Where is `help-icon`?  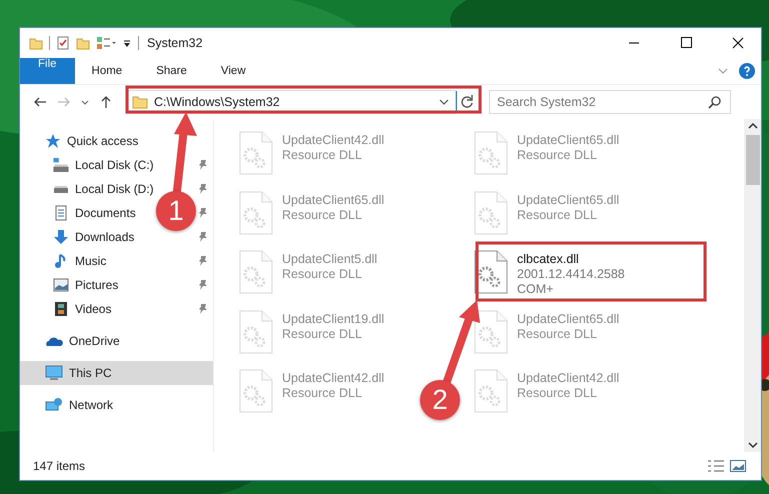 help-icon is located at coordinates (747, 71).